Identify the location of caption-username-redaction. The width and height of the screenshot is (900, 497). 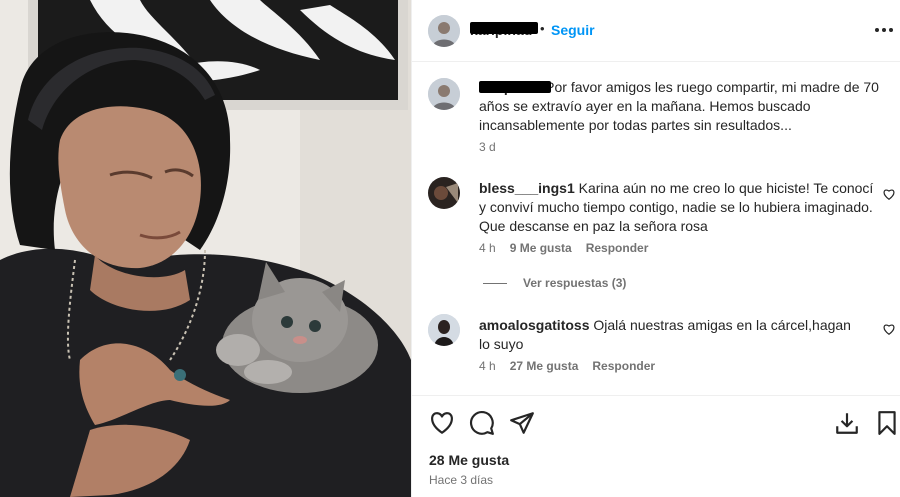
(515, 87).